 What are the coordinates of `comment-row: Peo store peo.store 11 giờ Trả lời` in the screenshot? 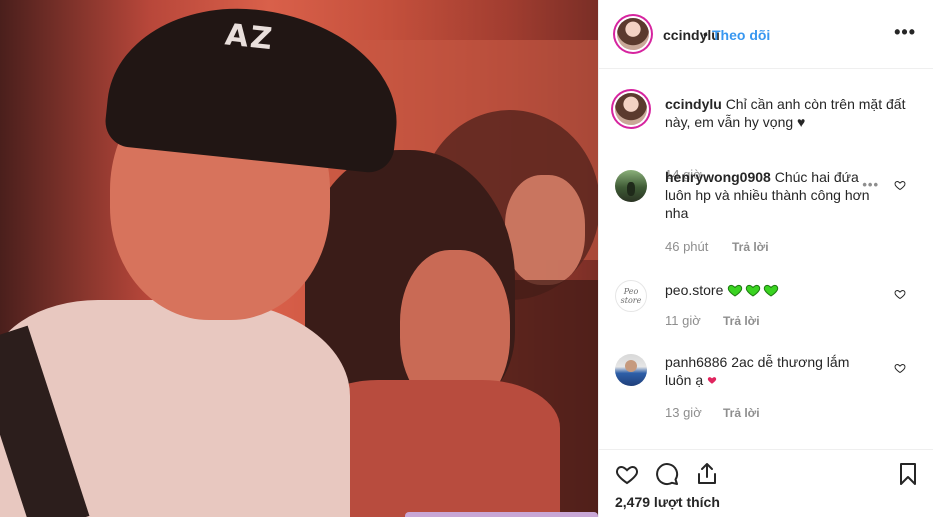 It's located at (766, 309).